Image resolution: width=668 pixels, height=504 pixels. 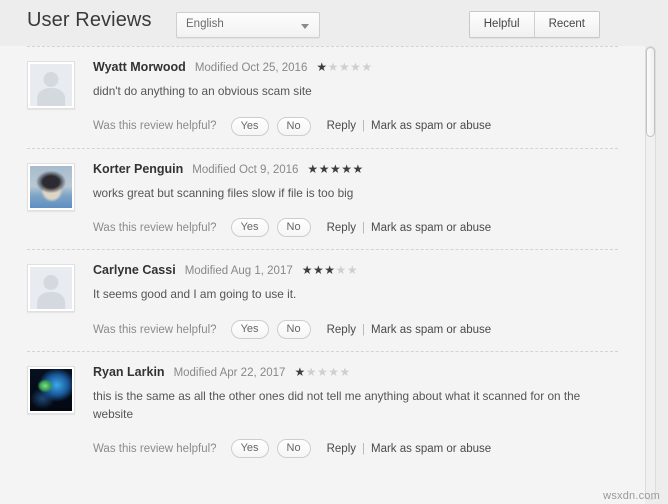 What do you see at coordinates (229, 373) in the screenshot?
I see `review-modified-date: Modified Apr 22, 2017` at bounding box center [229, 373].